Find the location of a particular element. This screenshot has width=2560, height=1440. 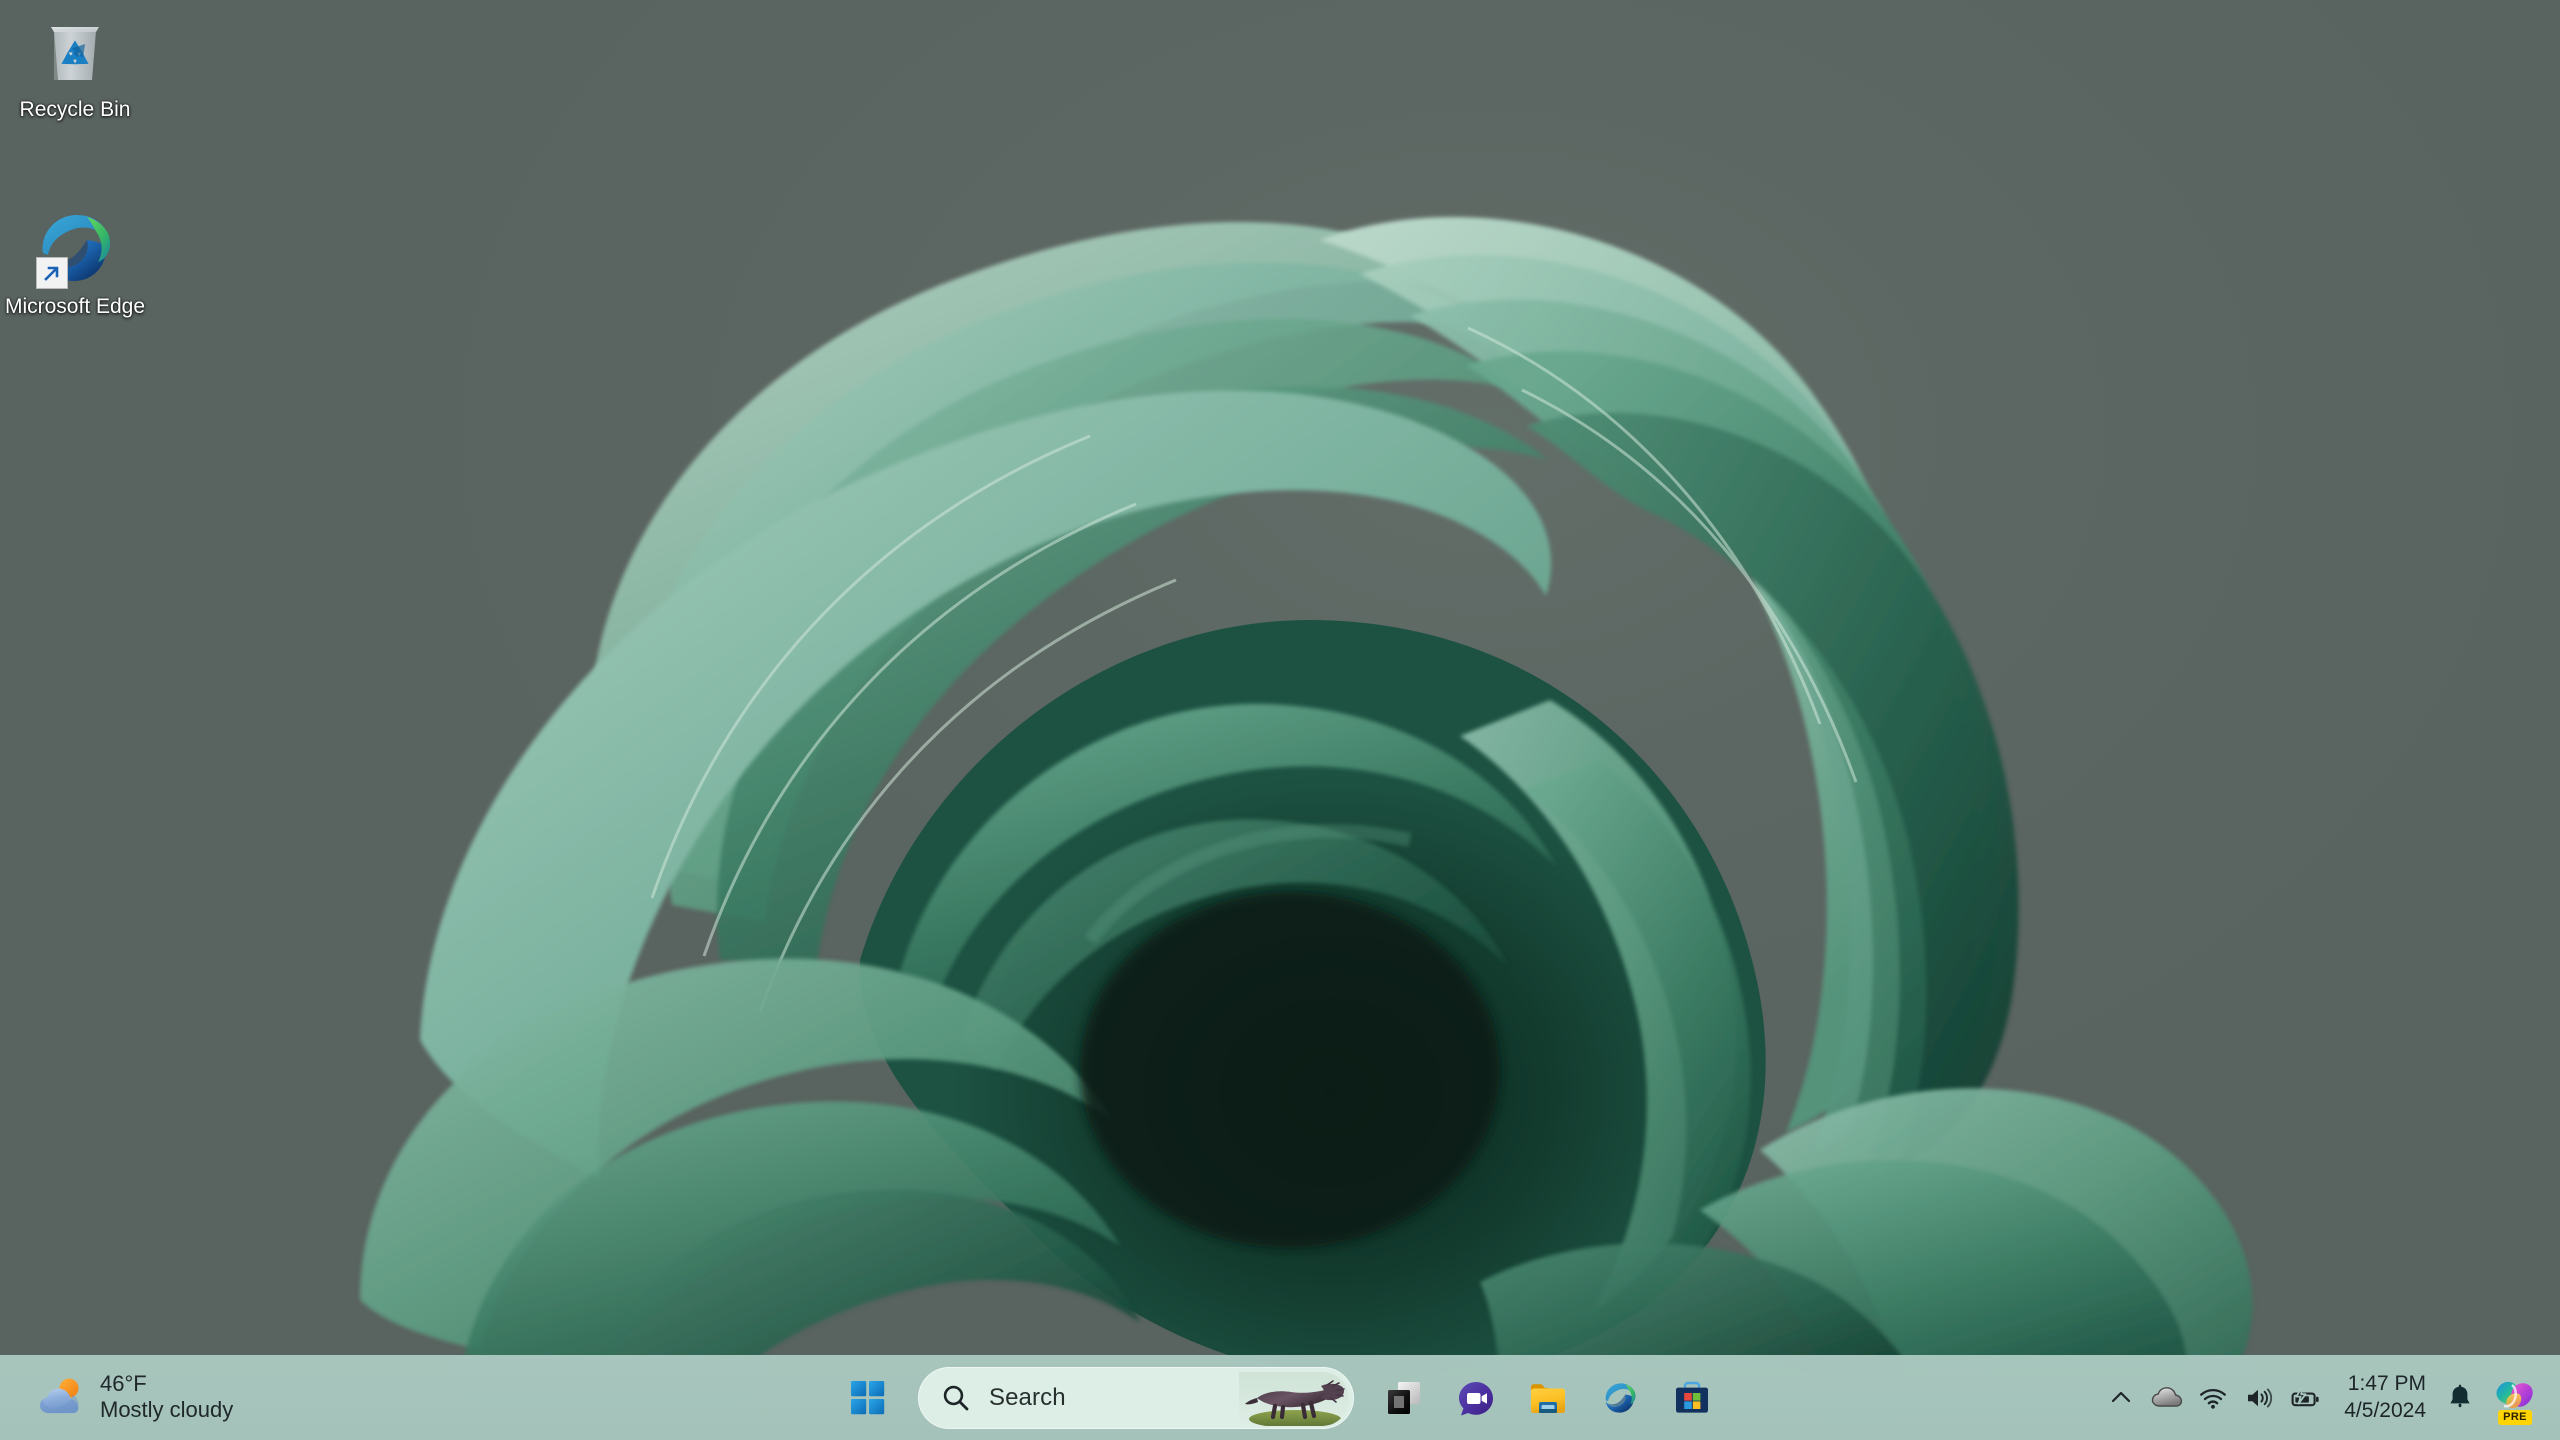

windows-logo-icon is located at coordinates (868, 1397).